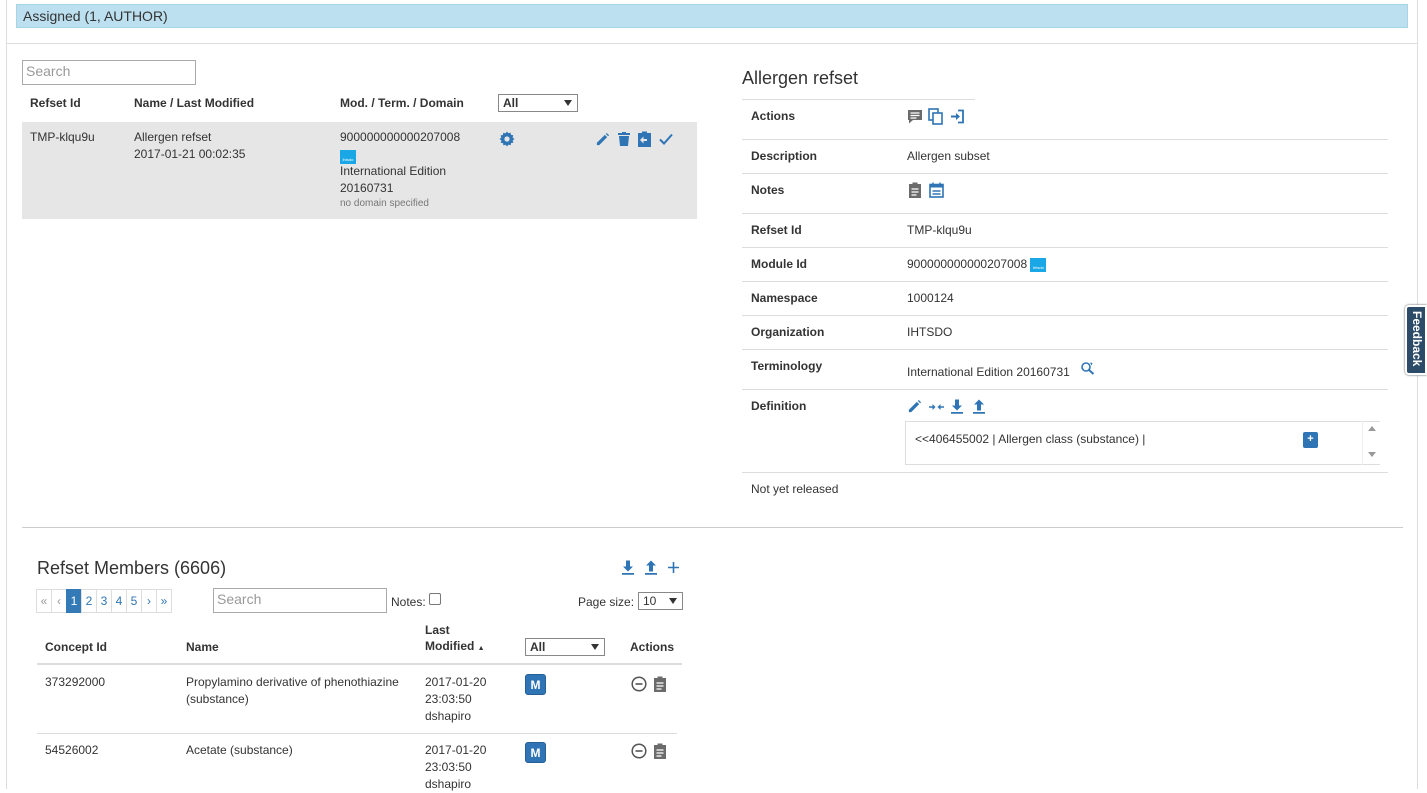 The height and width of the screenshot is (793, 1427). What do you see at coordinates (74, 601) in the screenshot?
I see `page-1: 1` at bounding box center [74, 601].